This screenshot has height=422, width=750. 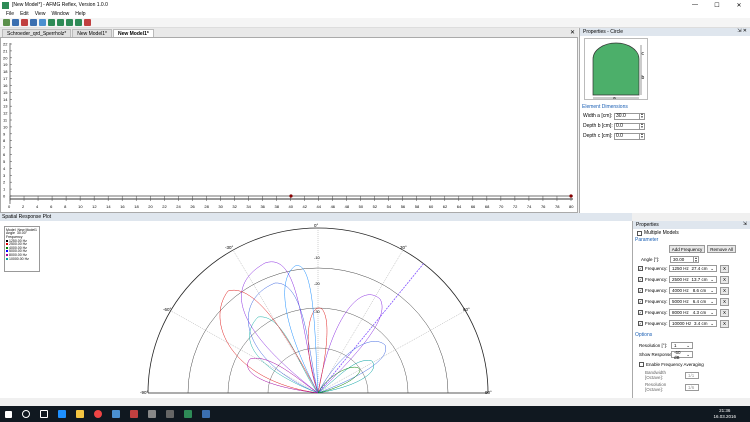 What do you see at coordinates (319, 206) in the screenshot?
I see `x-tick-label: 44` at bounding box center [319, 206].